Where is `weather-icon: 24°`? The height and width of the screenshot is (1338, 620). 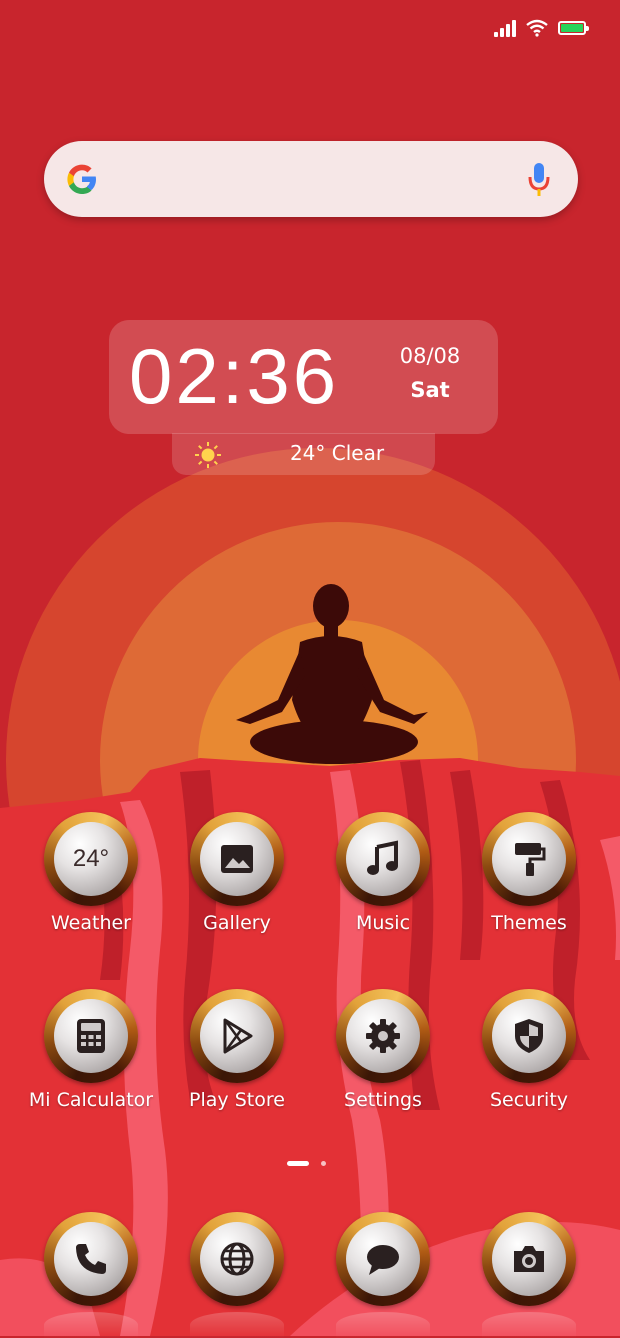 weather-icon: 24° is located at coordinates (91, 858).